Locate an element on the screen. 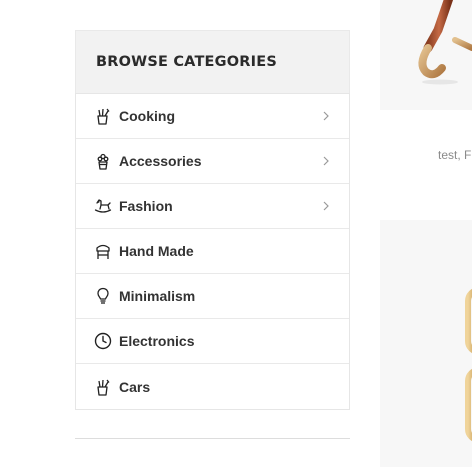  light-bulb-icon is located at coordinates (103, 296).